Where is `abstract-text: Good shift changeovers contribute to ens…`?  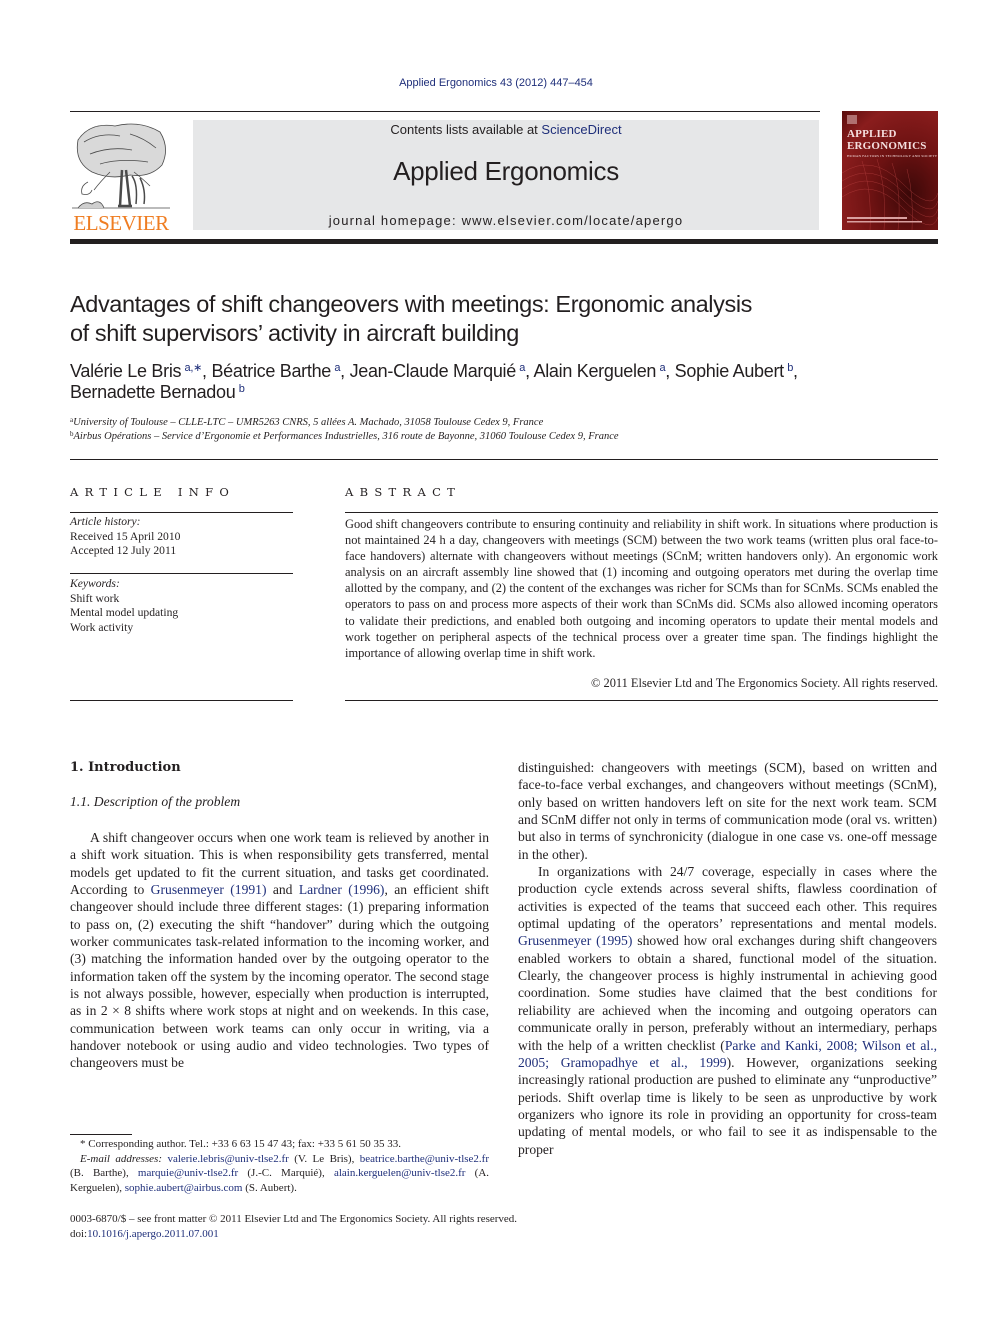 abstract-text: Good shift changeovers contribute to ens… is located at coordinates (641, 588).